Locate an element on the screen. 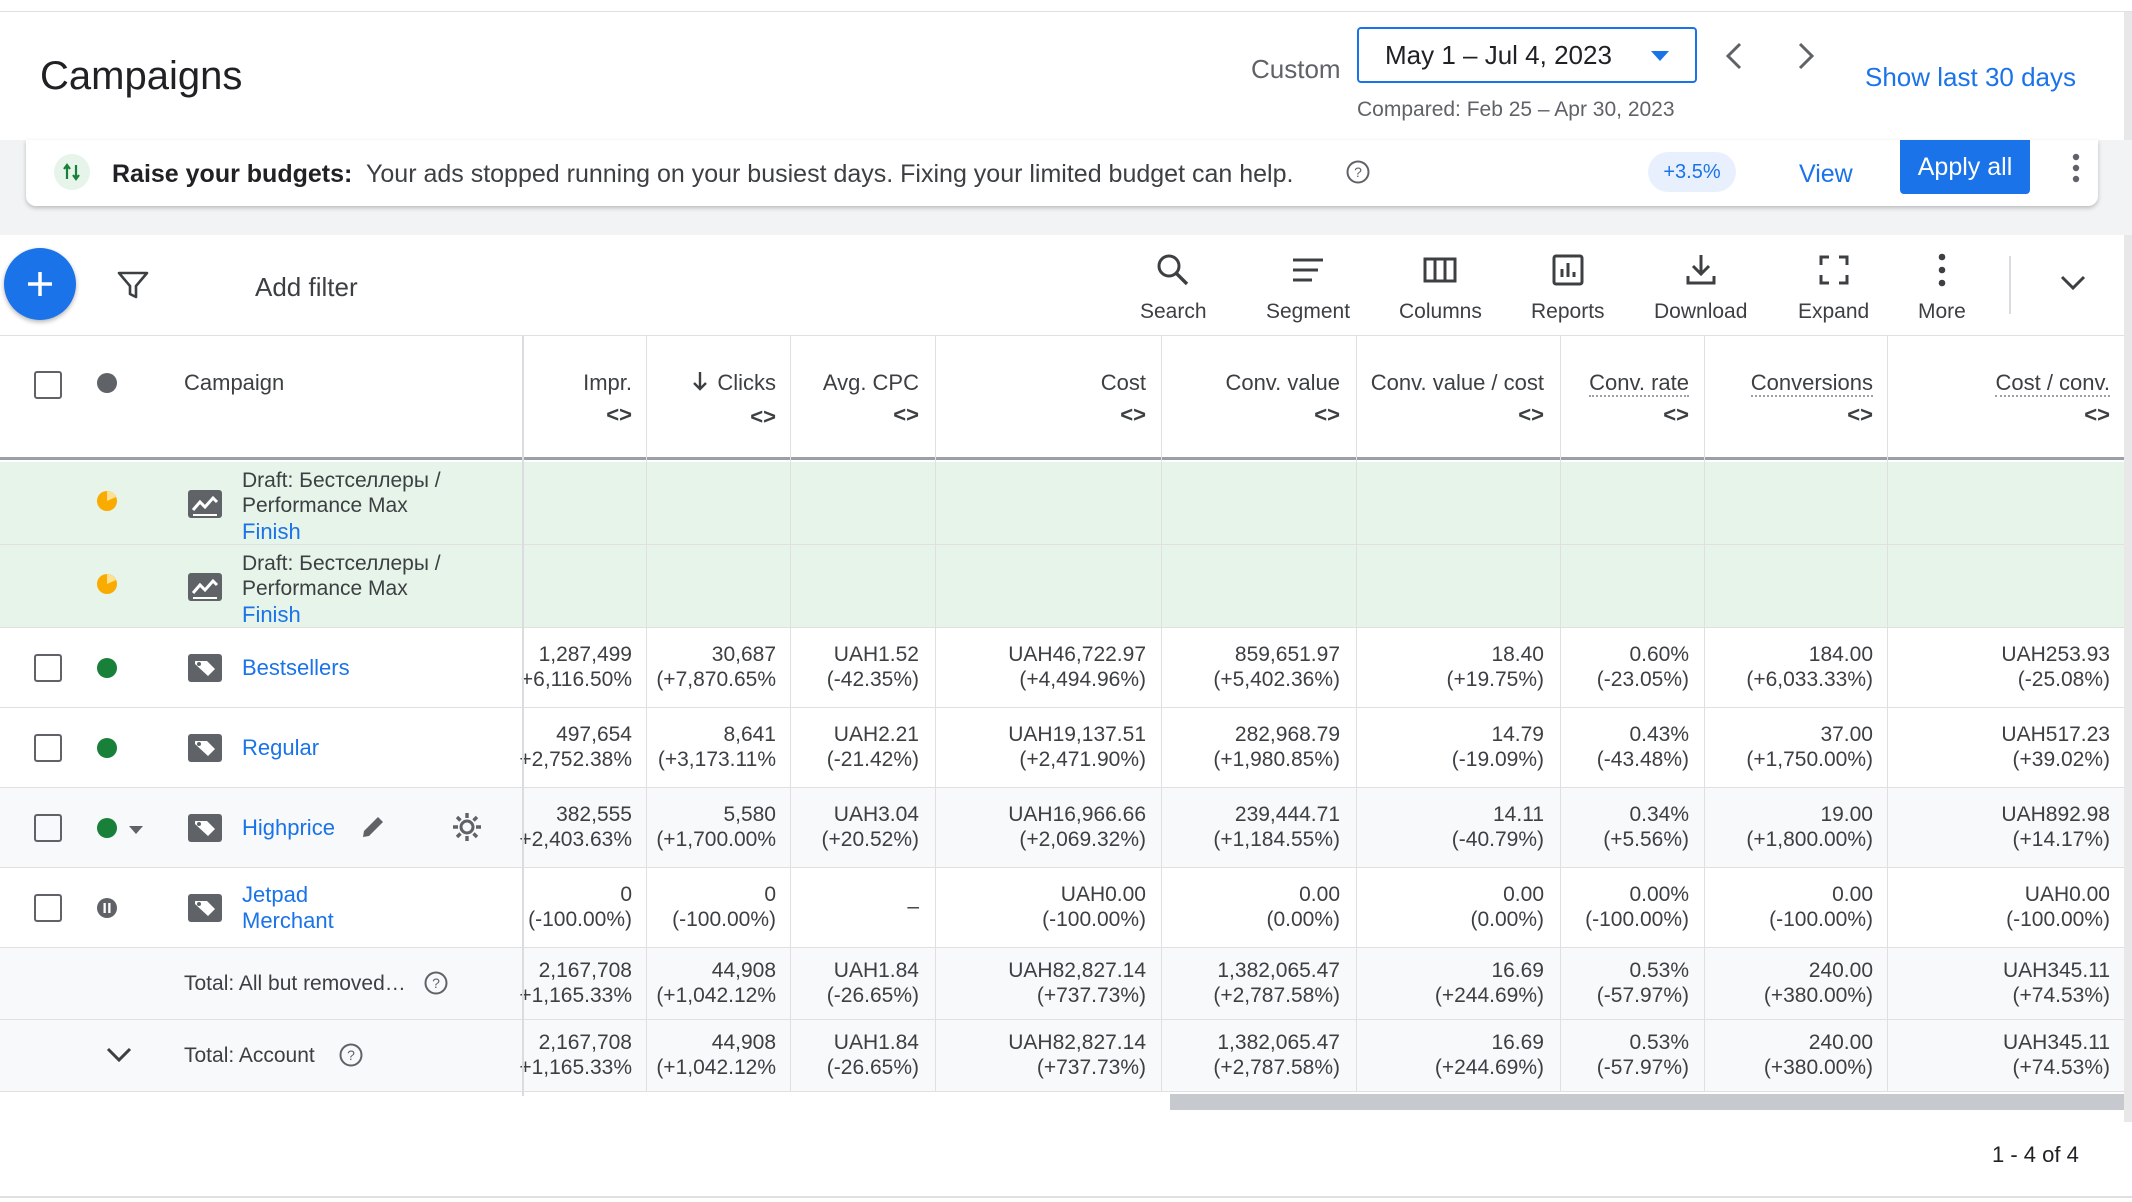 The width and height of the screenshot is (2132, 1202). date-range-select: May 1 – Jul 4, 2023 is located at coordinates (1527, 55).